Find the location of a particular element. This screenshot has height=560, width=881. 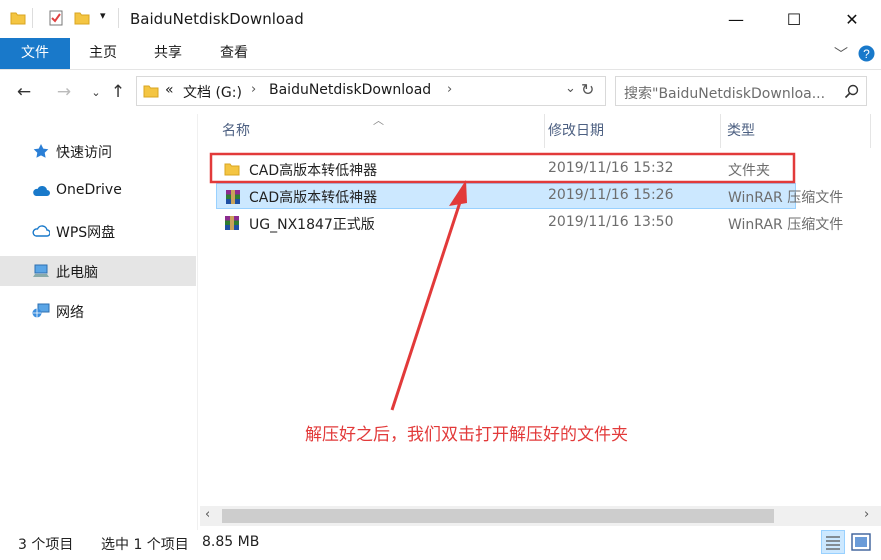

new-folder-icon is located at coordinates (82, 18).